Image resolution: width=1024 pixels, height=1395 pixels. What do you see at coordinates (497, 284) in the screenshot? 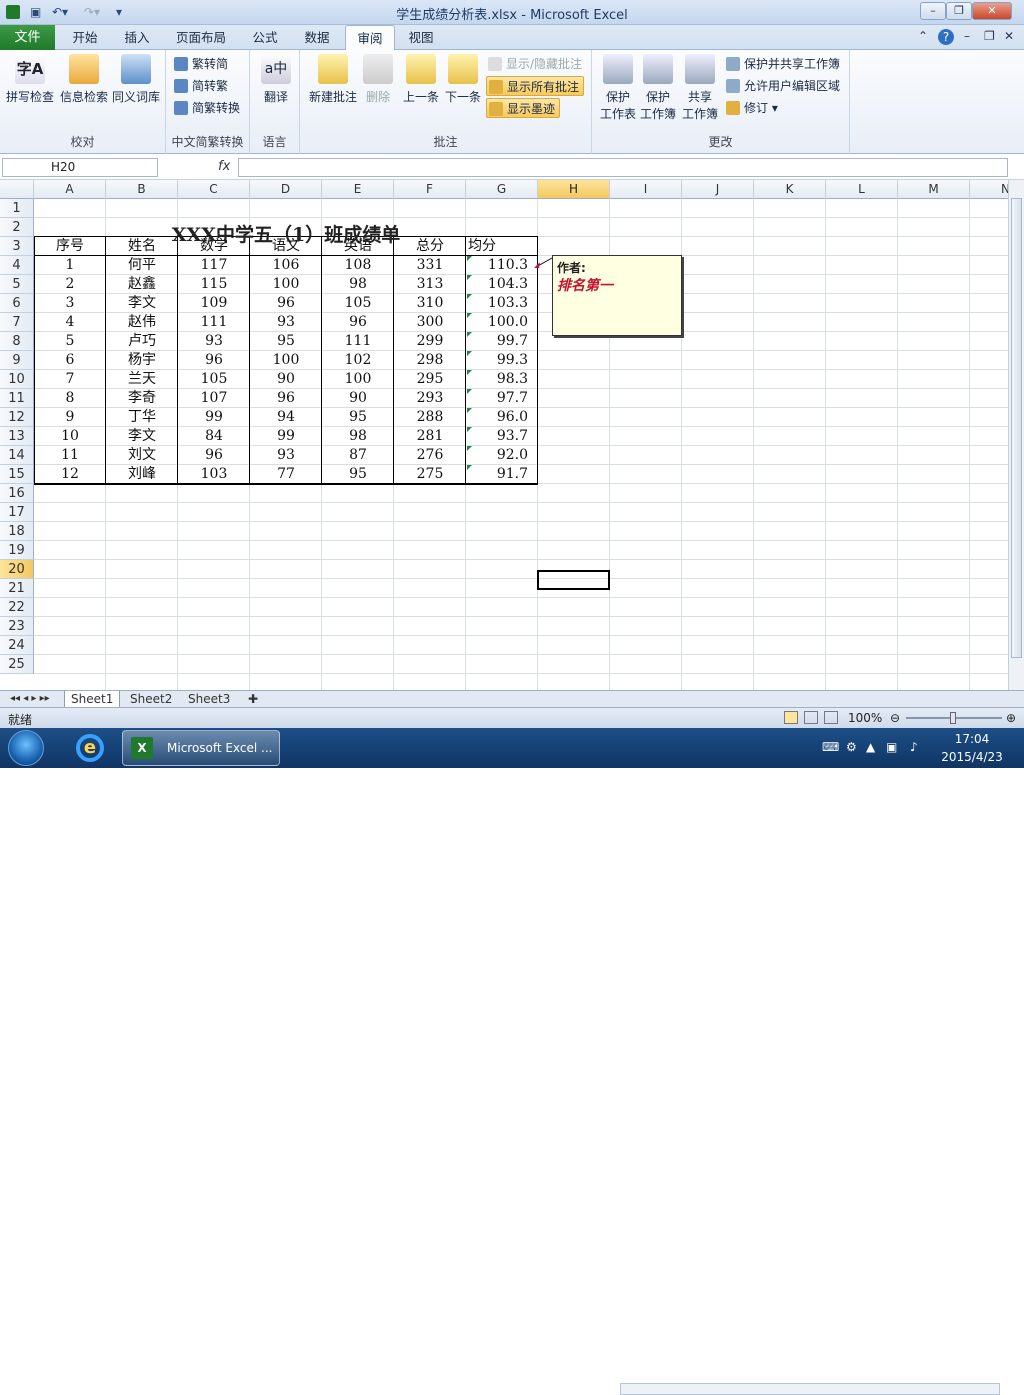
I see `table-cell: 104.3` at bounding box center [497, 284].